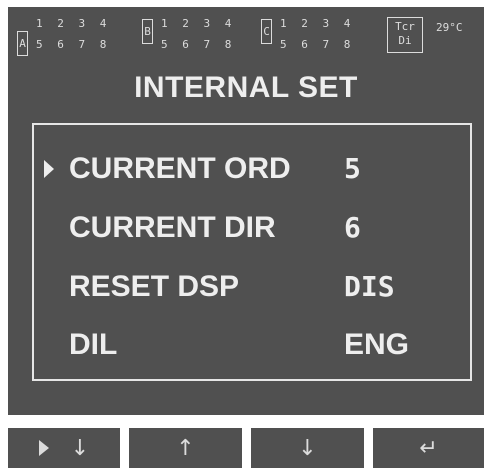 The height and width of the screenshot is (475, 492). What do you see at coordinates (246, 87) in the screenshot?
I see `page-title: INTERNAL SET` at bounding box center [246, 87].